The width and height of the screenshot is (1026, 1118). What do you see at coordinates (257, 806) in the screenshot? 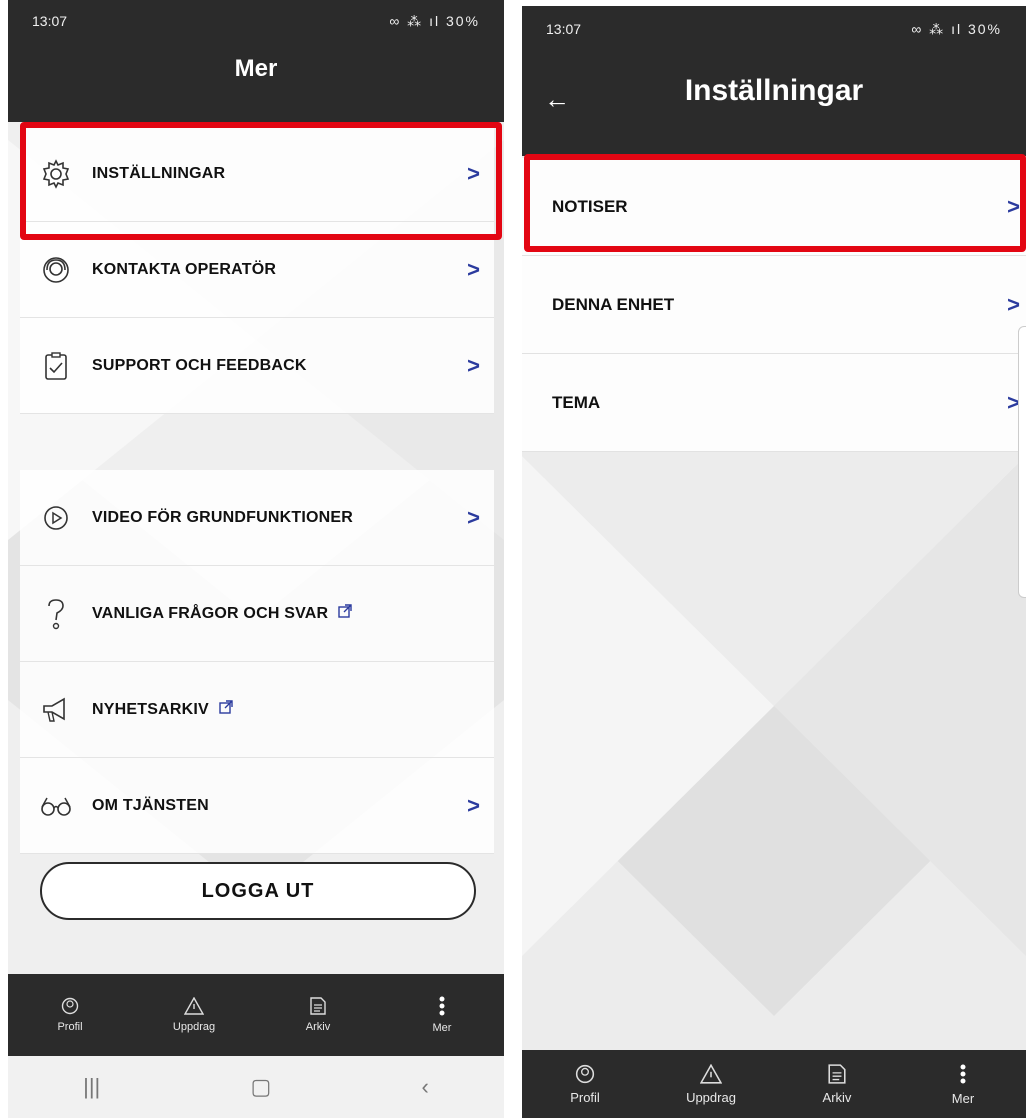
I see `menu-item-om-tjansten: OM TJÄNSTEN >` at bounding box center [257, 806].